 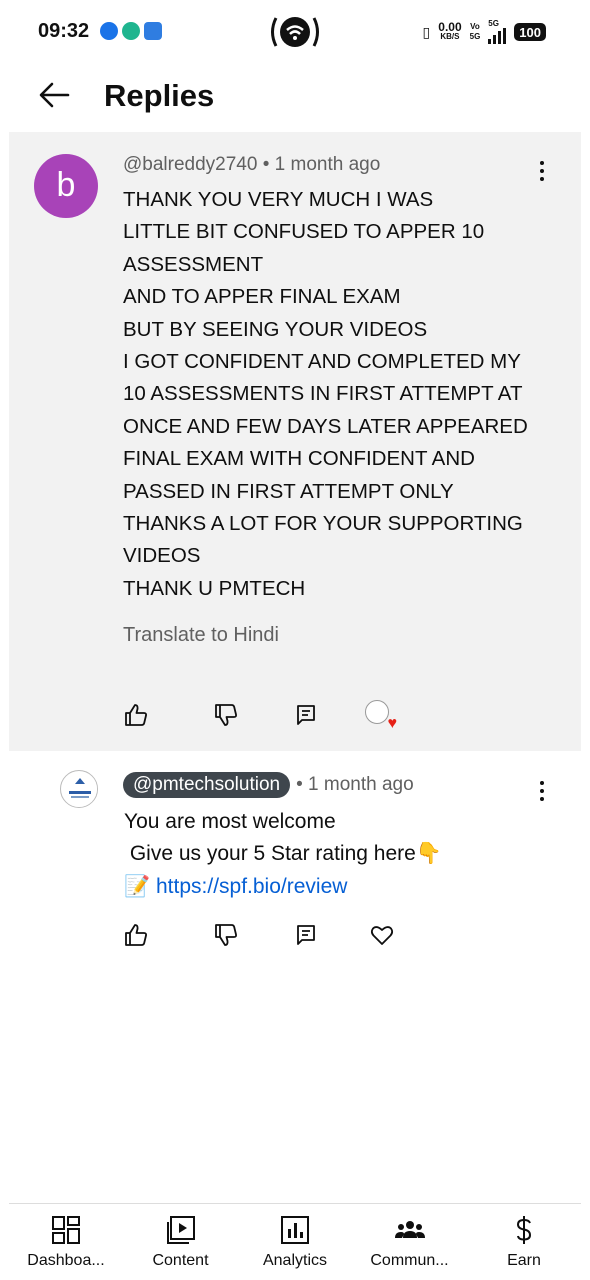 I want to click on cloud-icon, so click(x=109, y=31).